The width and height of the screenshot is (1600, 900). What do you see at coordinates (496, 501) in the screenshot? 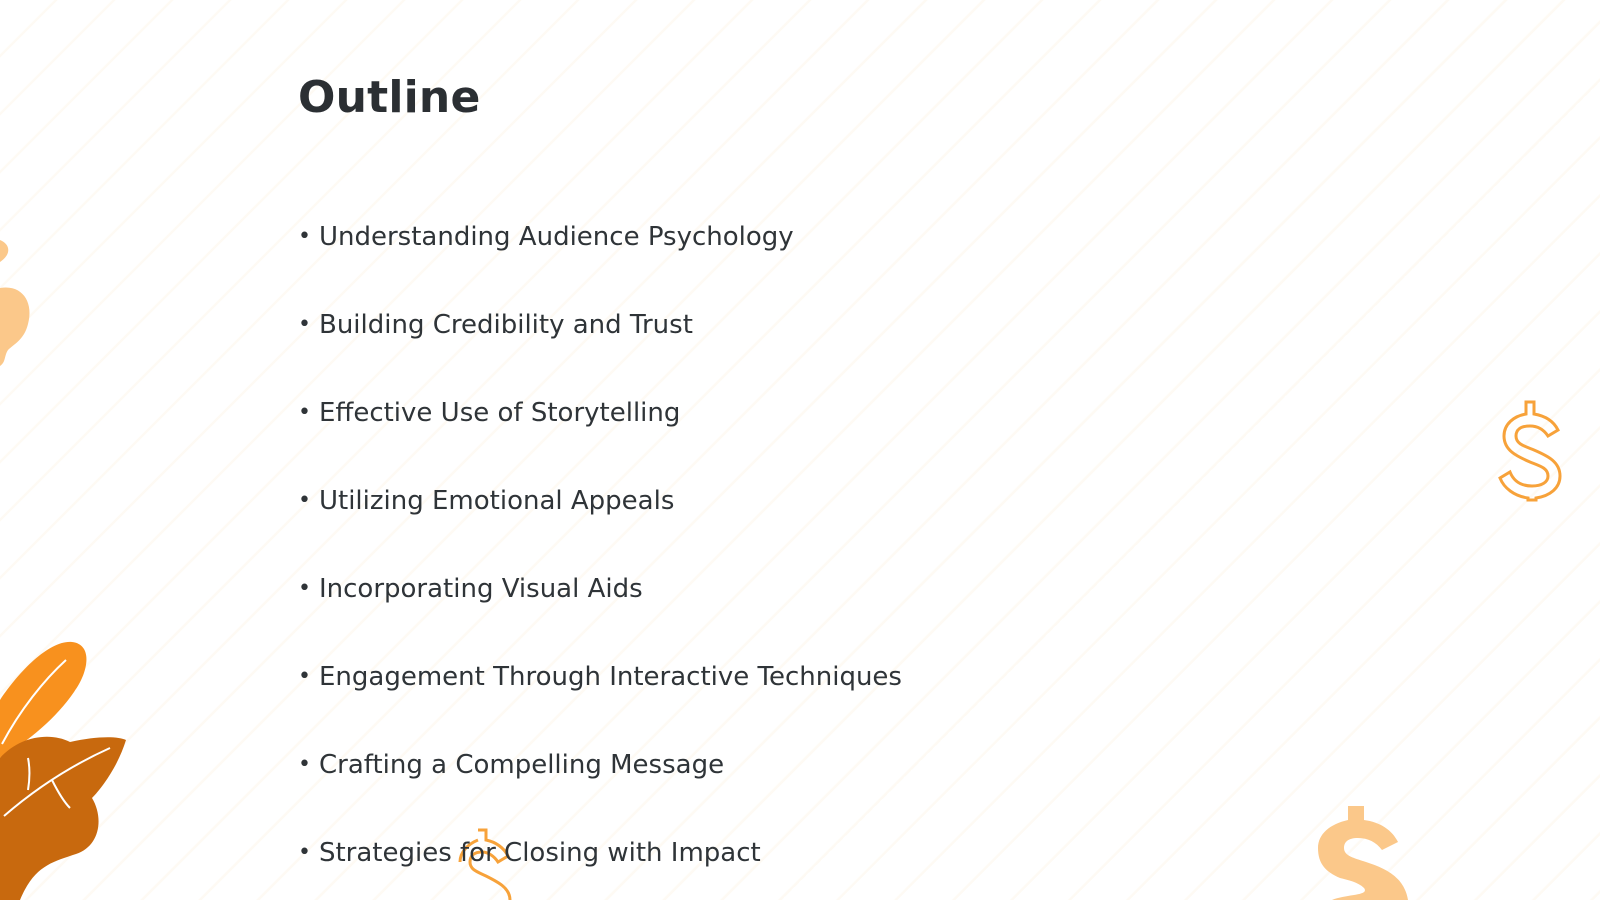
I see `outline-item-text: Utilizing Emotional Appeals` at bounding box center [496, 501].